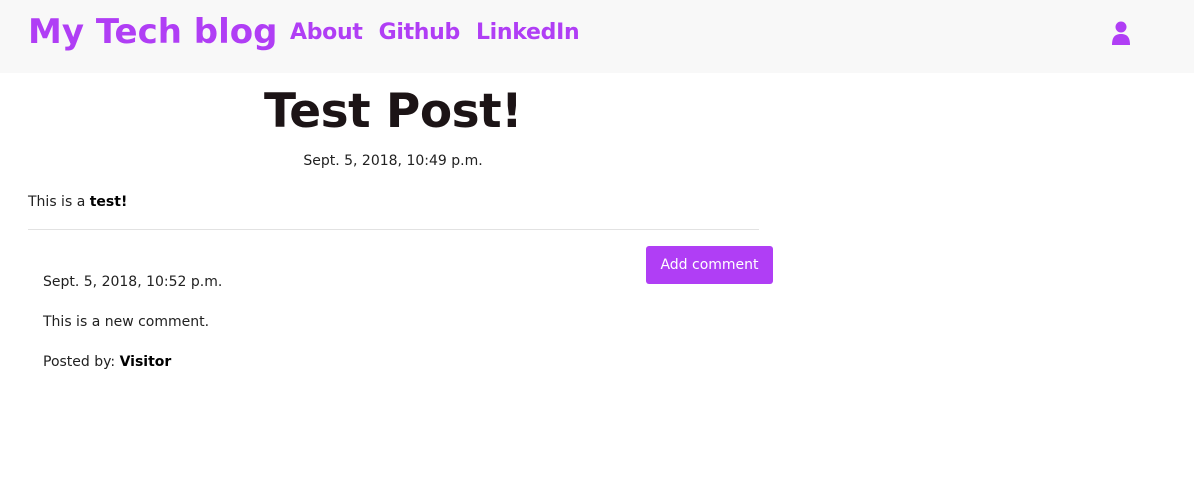 The image size is (1194, 483). What do you see at coordinates (81, 362) in the screenshot?
I see `posted-by-label: Posted by:` at bounding box center [81, 362].